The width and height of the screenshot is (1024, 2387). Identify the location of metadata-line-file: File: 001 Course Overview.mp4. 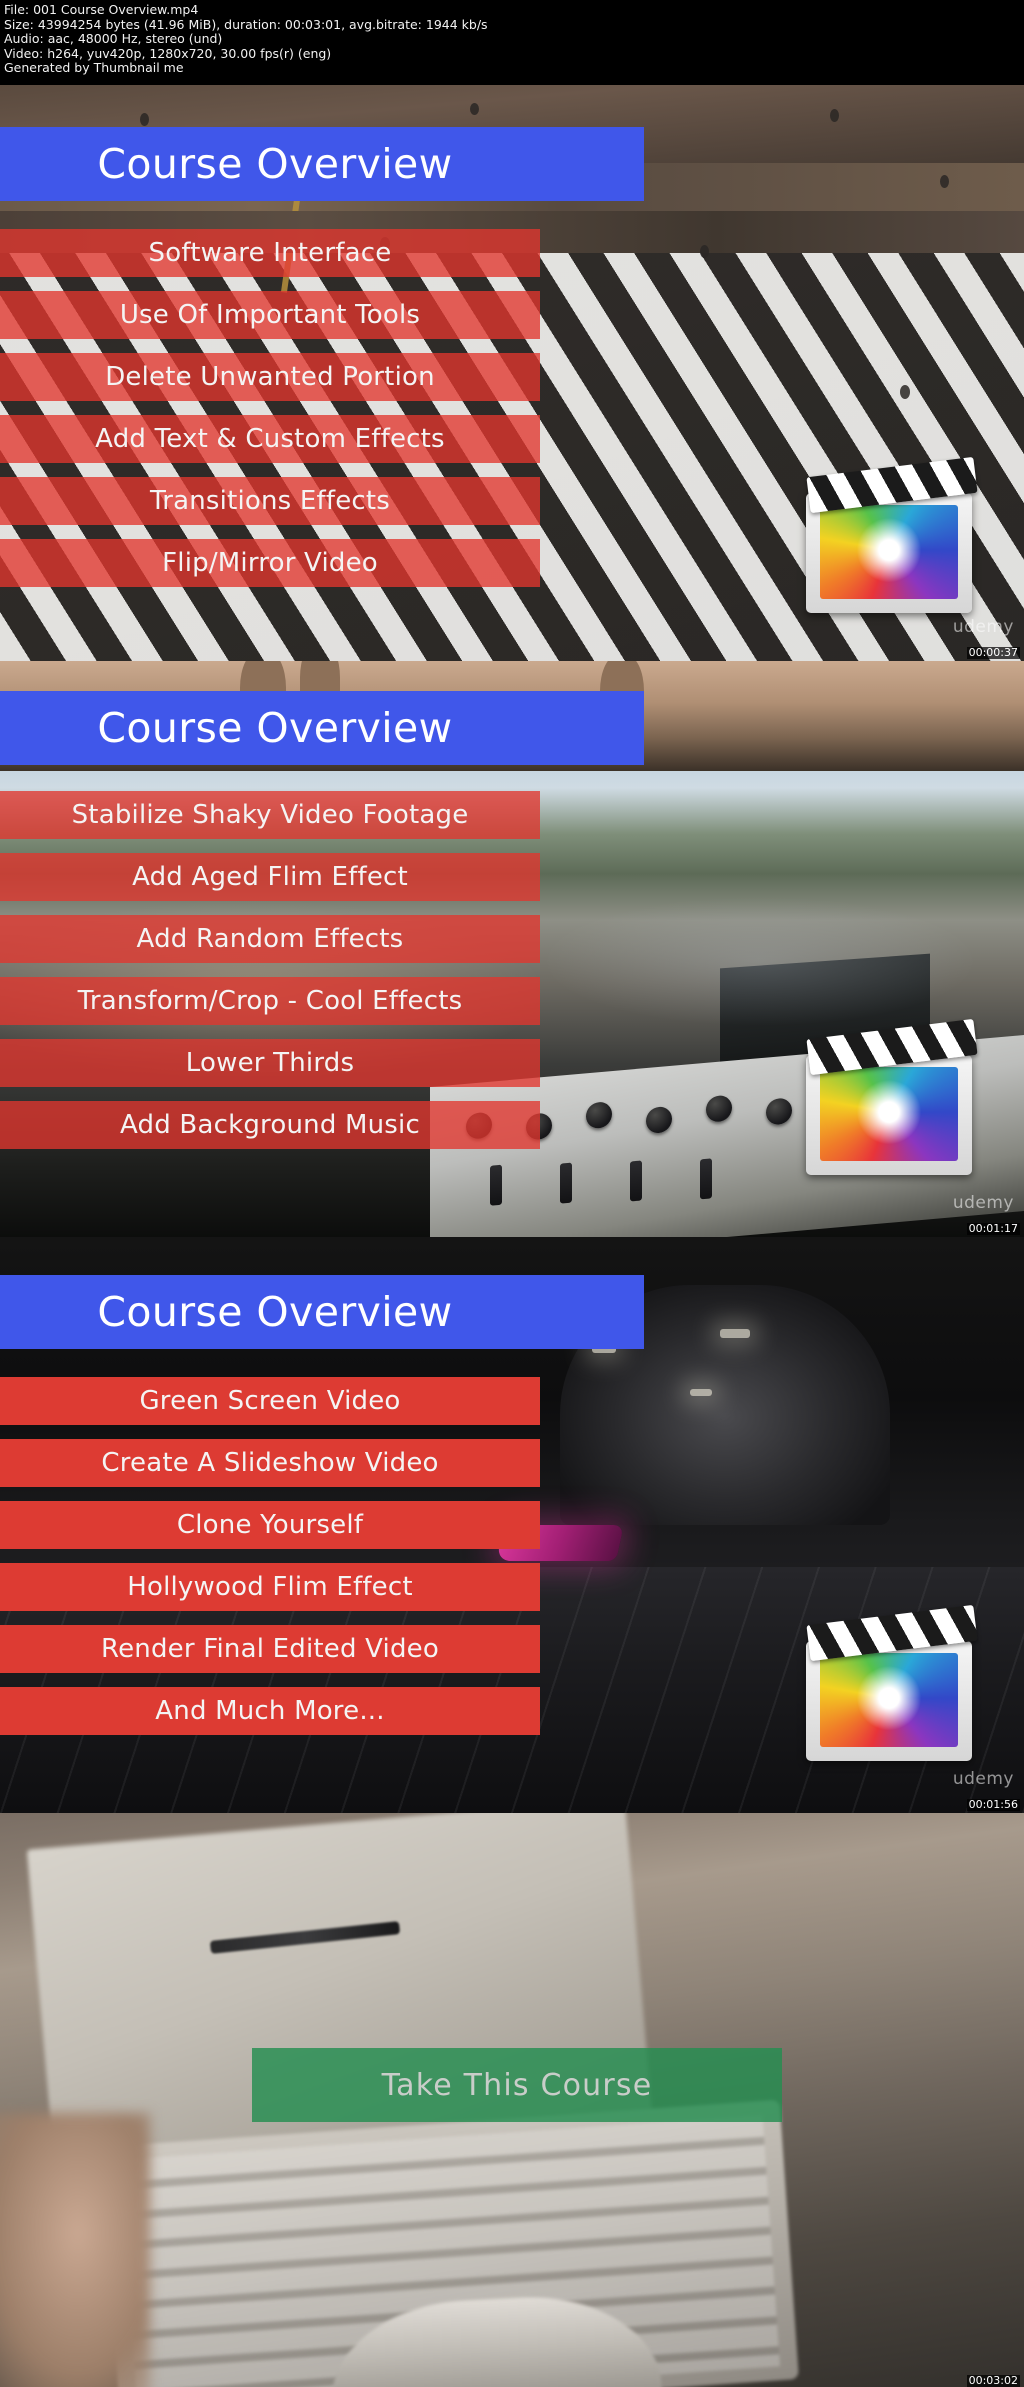
(101, 9).